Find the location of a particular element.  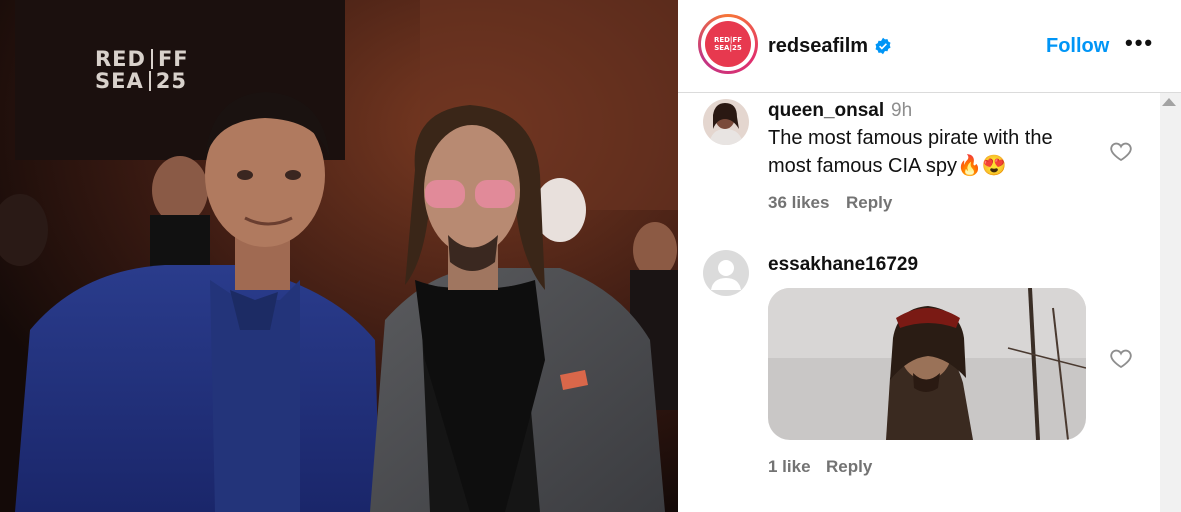

commenter-avatar is located at coordinates (726, 122).